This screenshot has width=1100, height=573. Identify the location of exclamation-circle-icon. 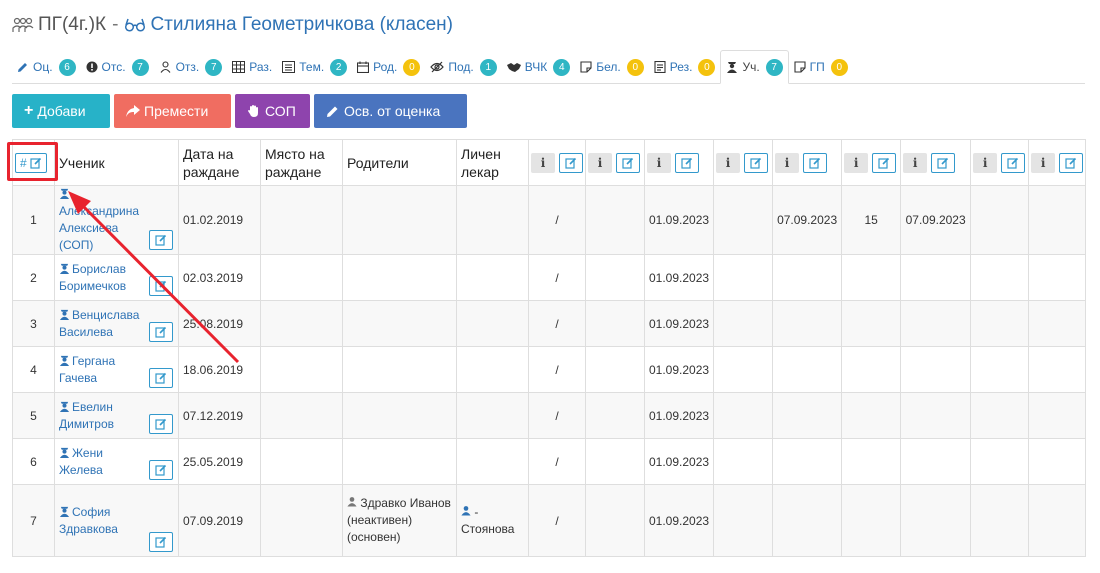
(94, 67).